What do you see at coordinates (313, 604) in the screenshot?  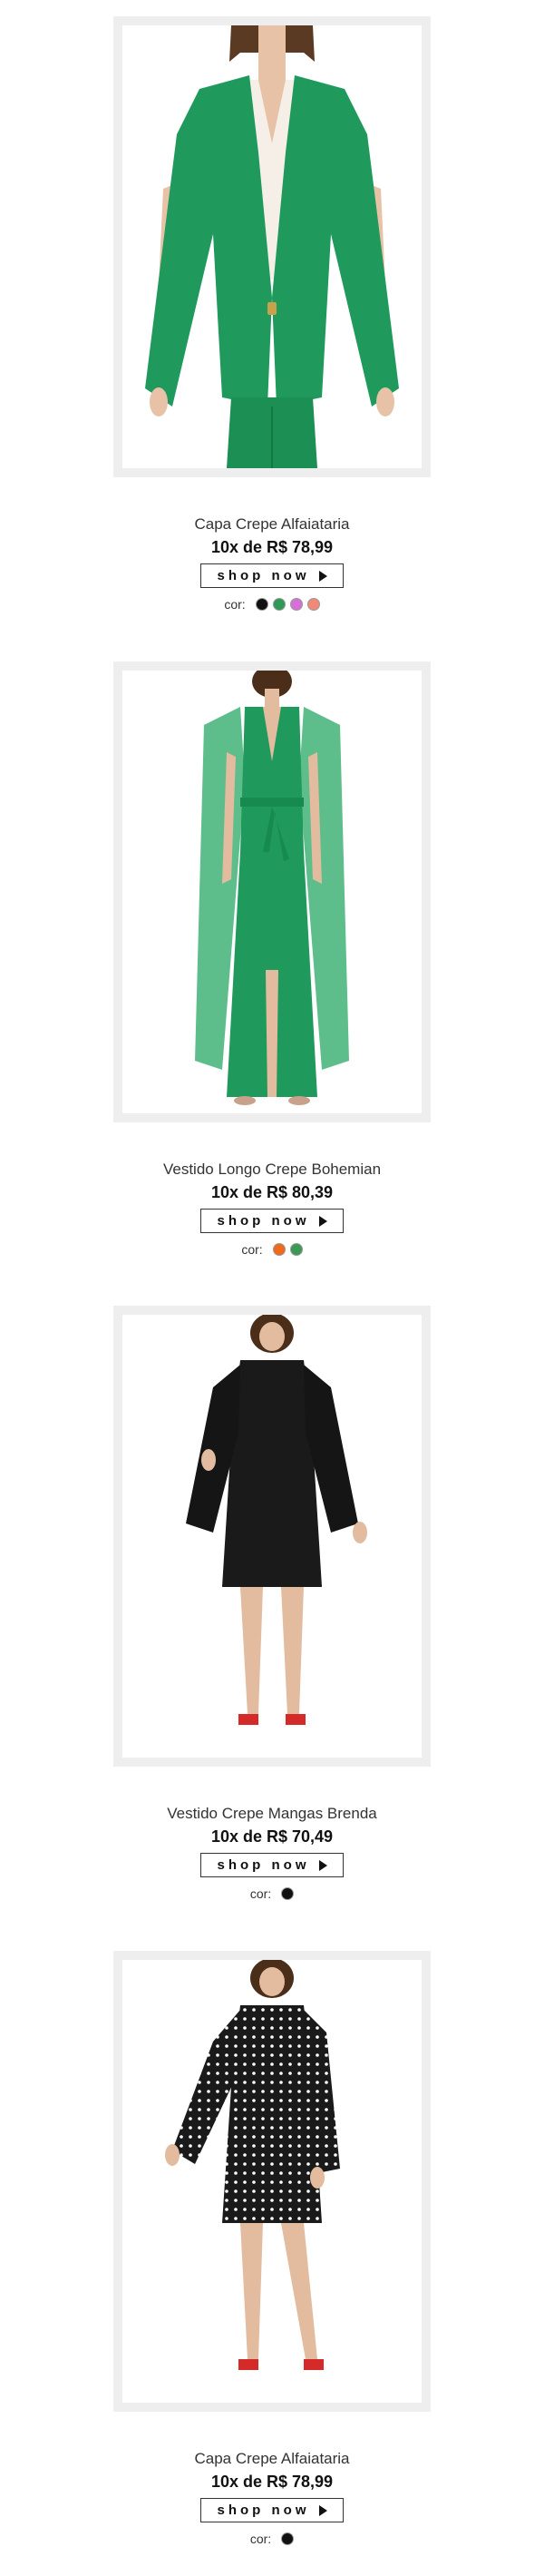 I see `color-swatch-coral` at bounding box center [313, 604].